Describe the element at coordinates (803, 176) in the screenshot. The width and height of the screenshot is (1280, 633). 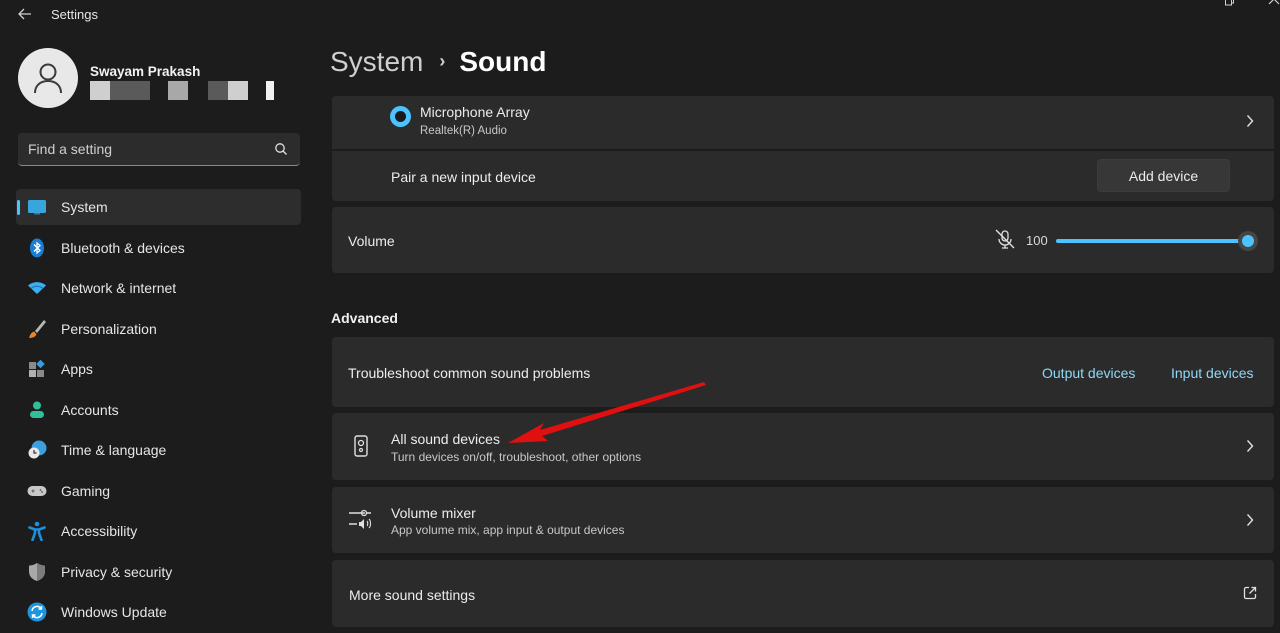
I see `pair-input-device-row: Pair a new input device Add device` at that location.